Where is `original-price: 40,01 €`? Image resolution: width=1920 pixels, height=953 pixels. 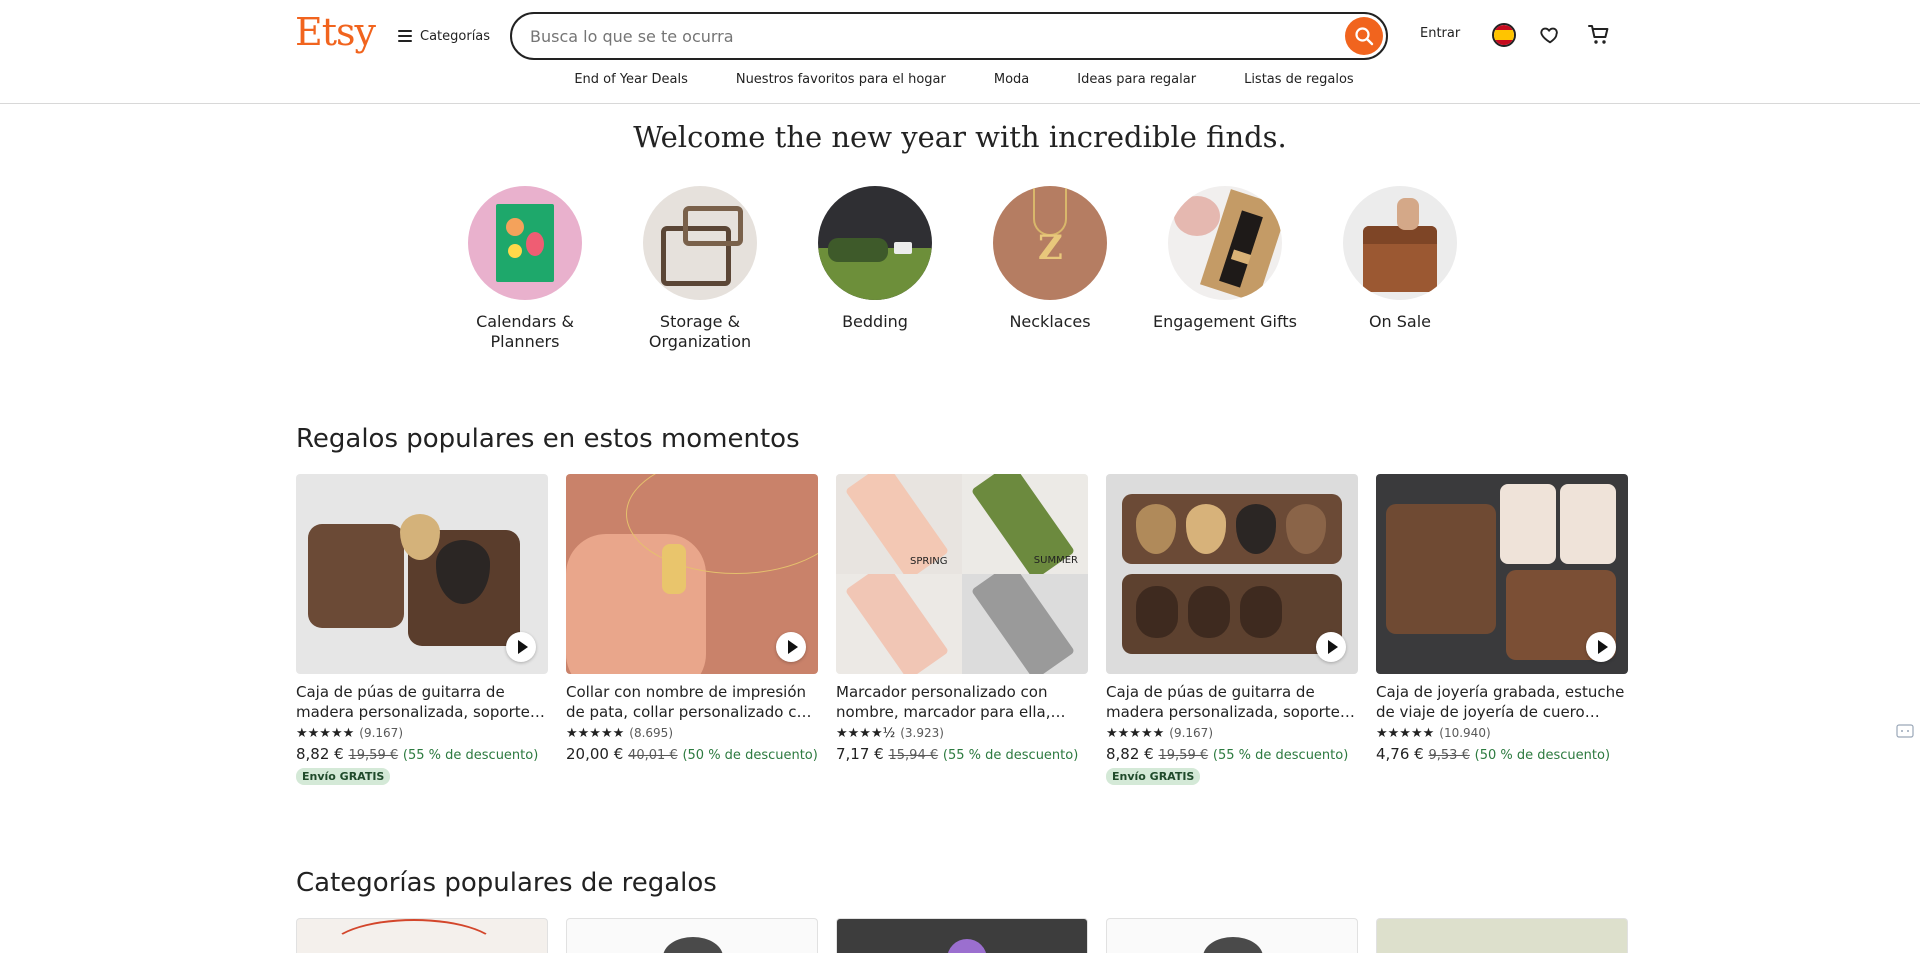
original-price: 40,01 € is located at coordinates (653, 755).